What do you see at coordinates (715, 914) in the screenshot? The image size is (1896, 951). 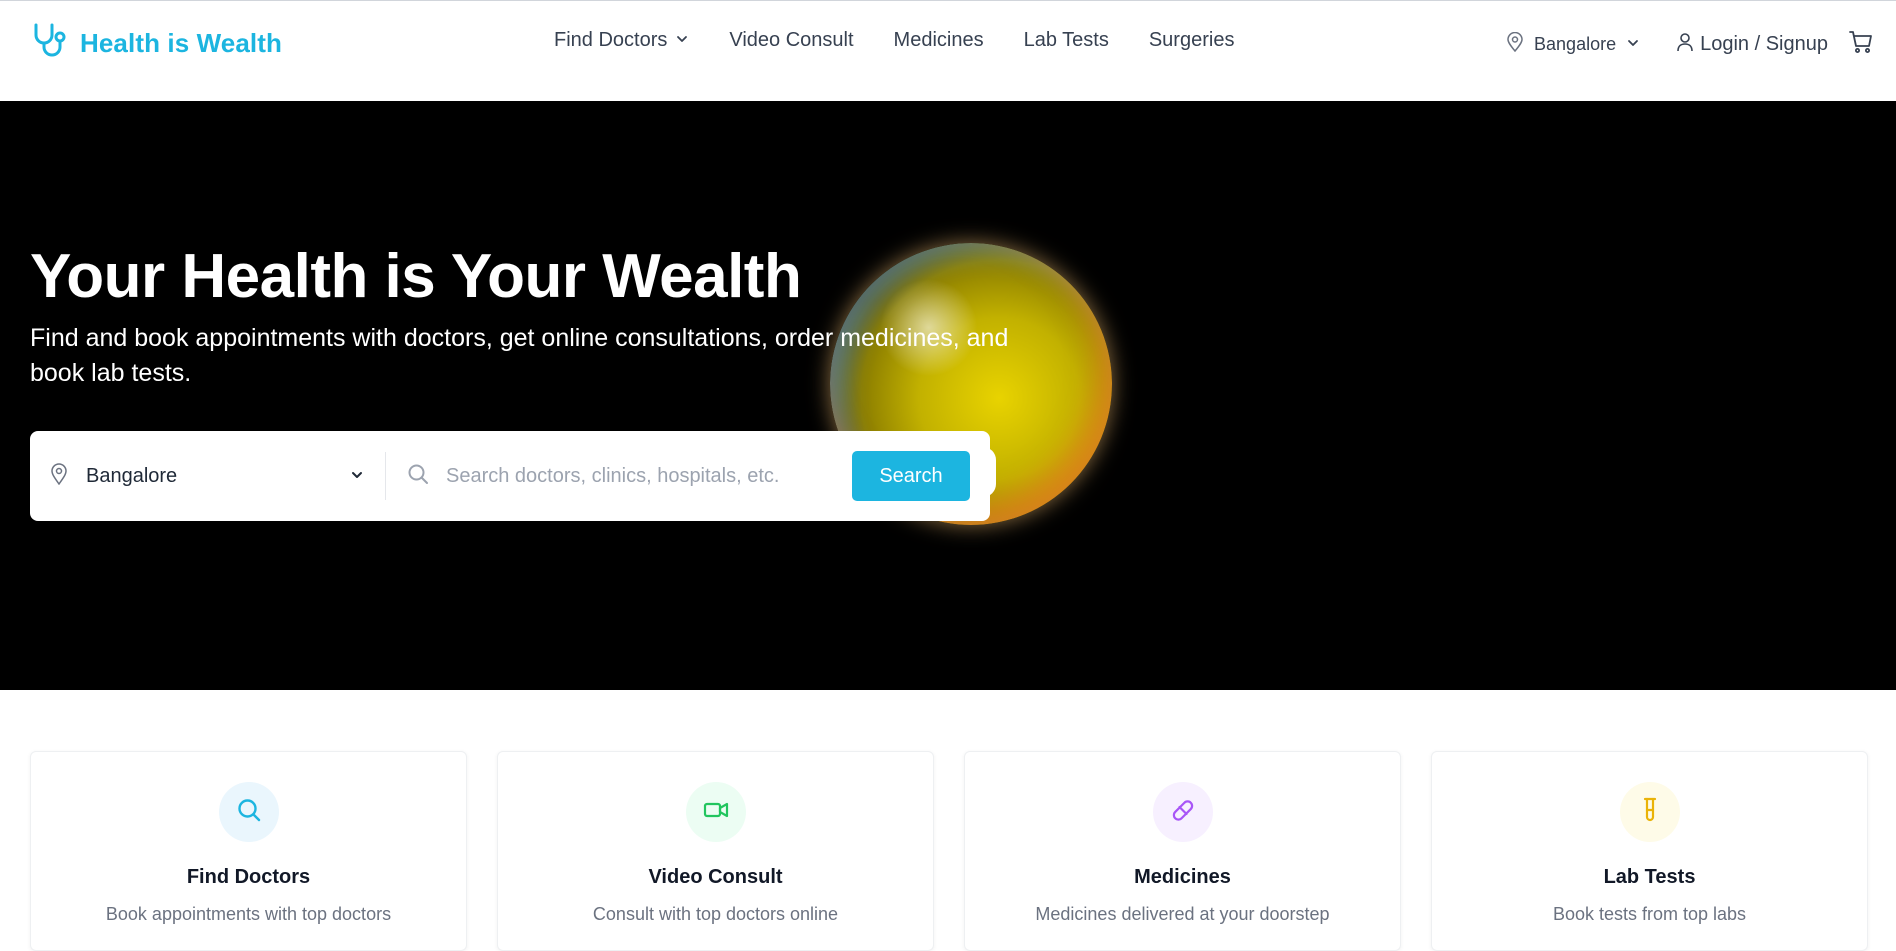 I see `service-desc: Consult with top doctors online` at bounding box center [715, 914].